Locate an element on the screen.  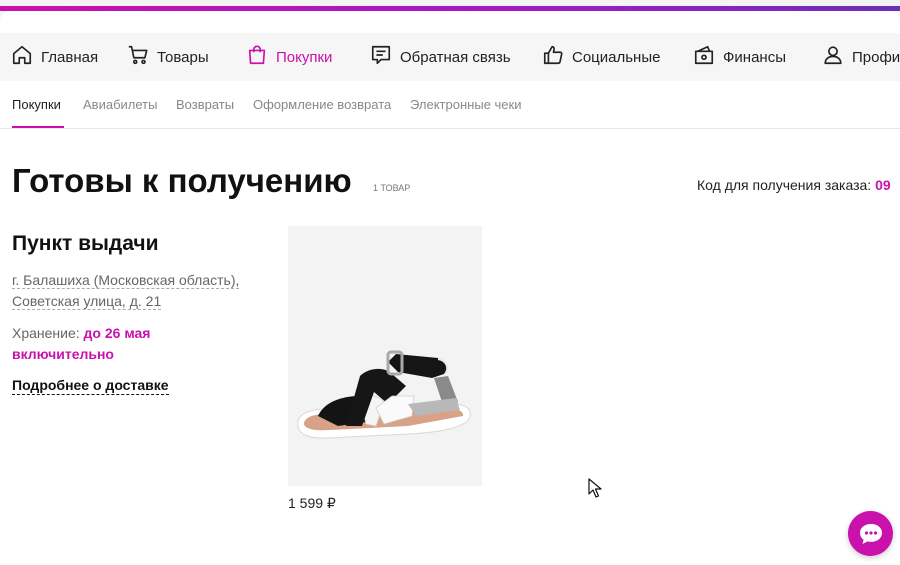
nav-item-label: Товары is located at coordinates (183, 57).